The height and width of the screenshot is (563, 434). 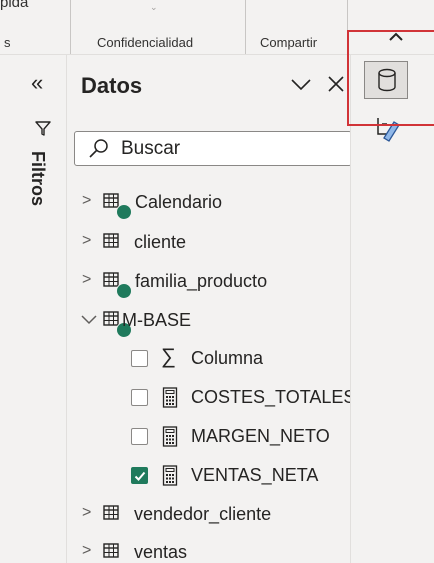 I want to click on sigma-icon: ∑, so click(x=168, y=356).